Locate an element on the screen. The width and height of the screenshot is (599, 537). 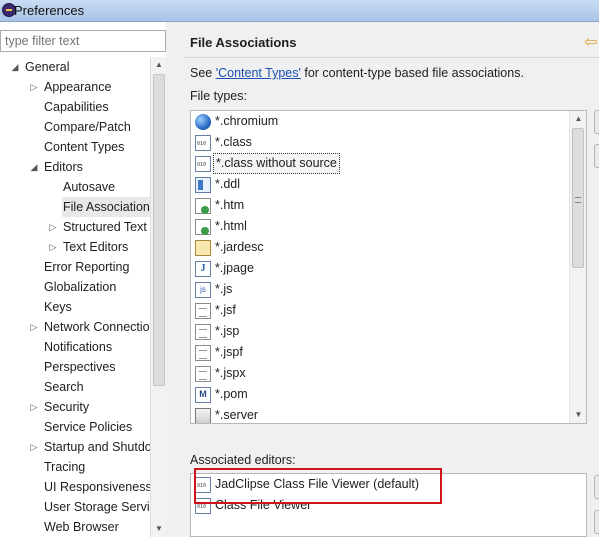
tree-item: Keys is located at coordinates (58, 307).